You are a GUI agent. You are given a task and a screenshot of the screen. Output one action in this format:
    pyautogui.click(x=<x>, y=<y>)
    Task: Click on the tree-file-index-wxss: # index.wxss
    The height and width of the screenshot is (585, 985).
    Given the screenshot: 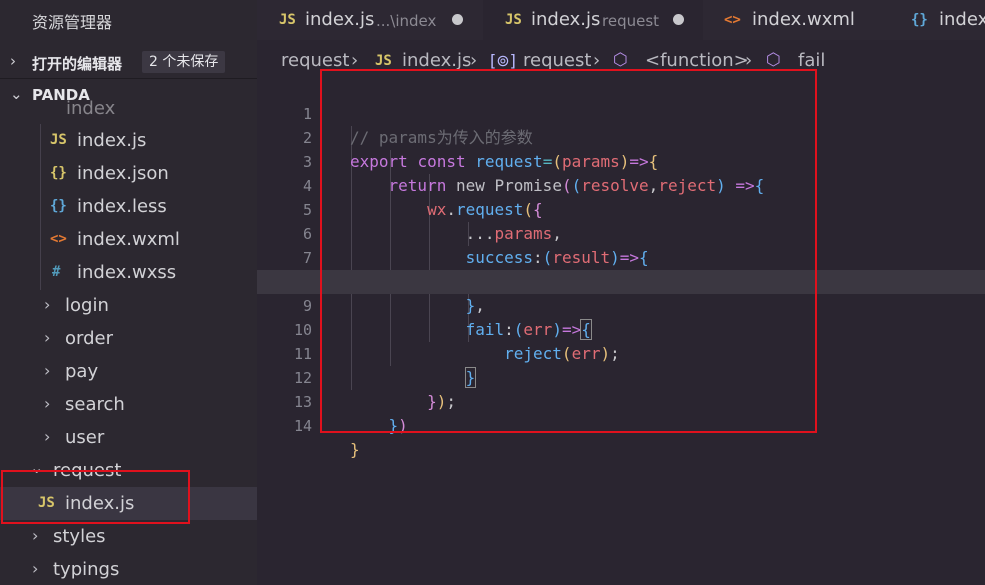 What is the action you would take?
    pyautogui.click(x=128, y=272)
    